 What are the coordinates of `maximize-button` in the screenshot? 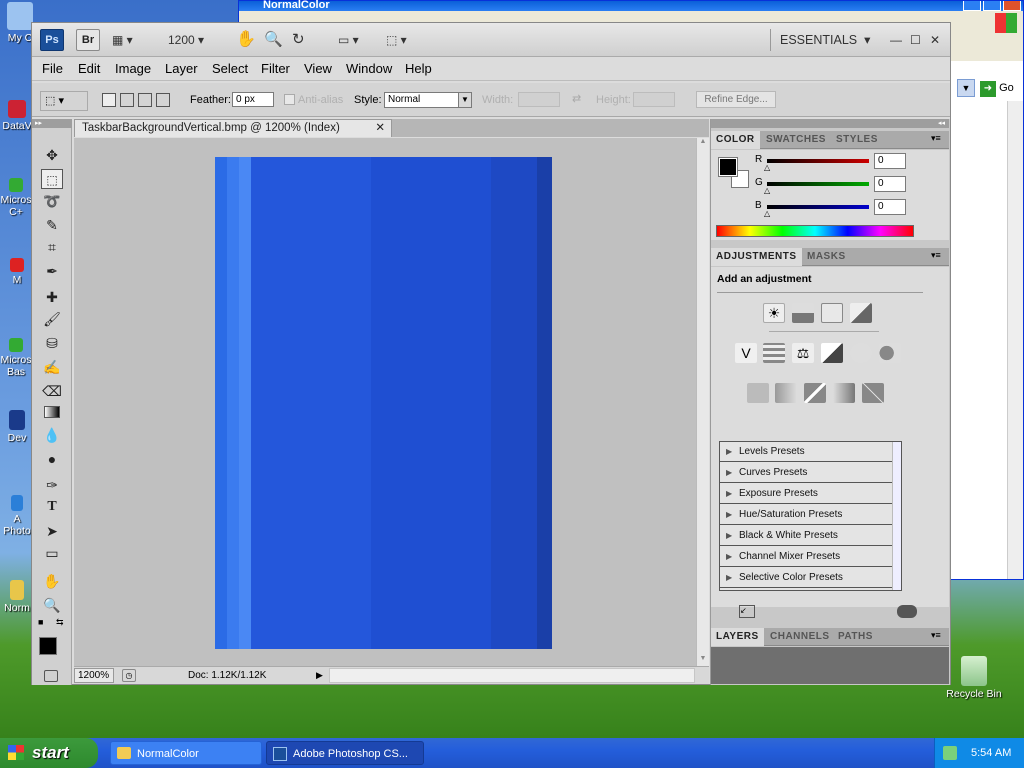 It's located at (992, 6).